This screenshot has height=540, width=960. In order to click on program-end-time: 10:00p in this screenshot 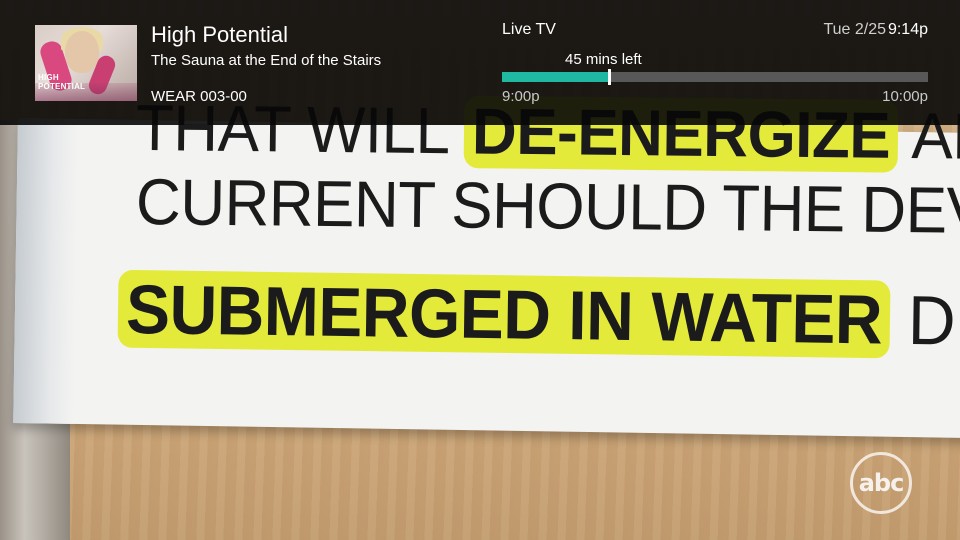, I will do `click(905, 96)`.